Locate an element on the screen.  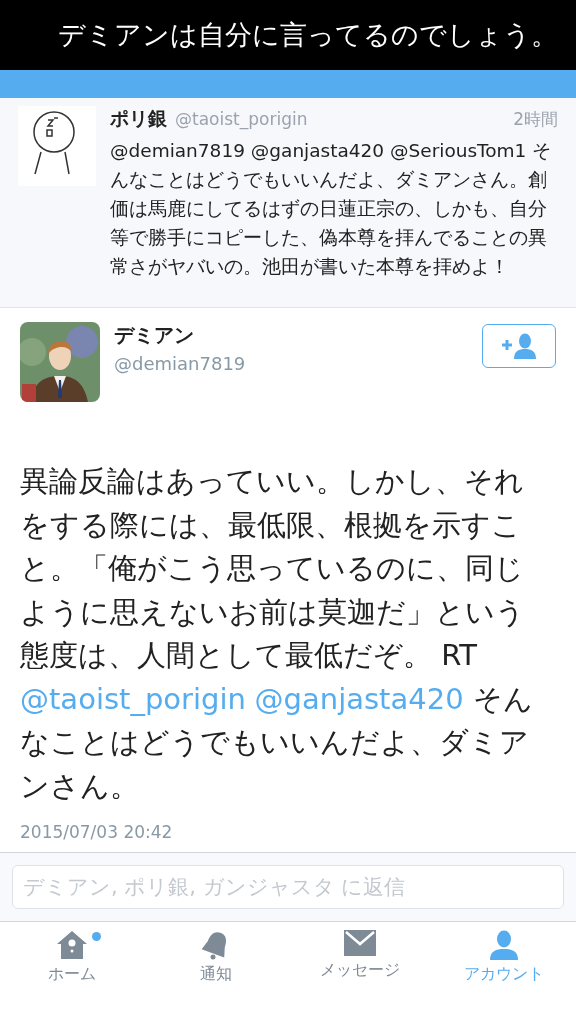
person-icon is located at coordinates (504, 945).